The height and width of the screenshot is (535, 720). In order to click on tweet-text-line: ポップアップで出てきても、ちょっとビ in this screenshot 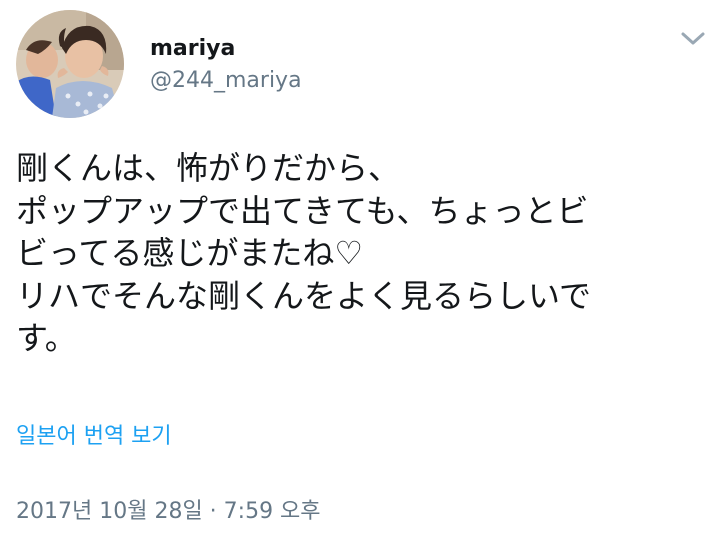, I will do `click(302, 210)`.